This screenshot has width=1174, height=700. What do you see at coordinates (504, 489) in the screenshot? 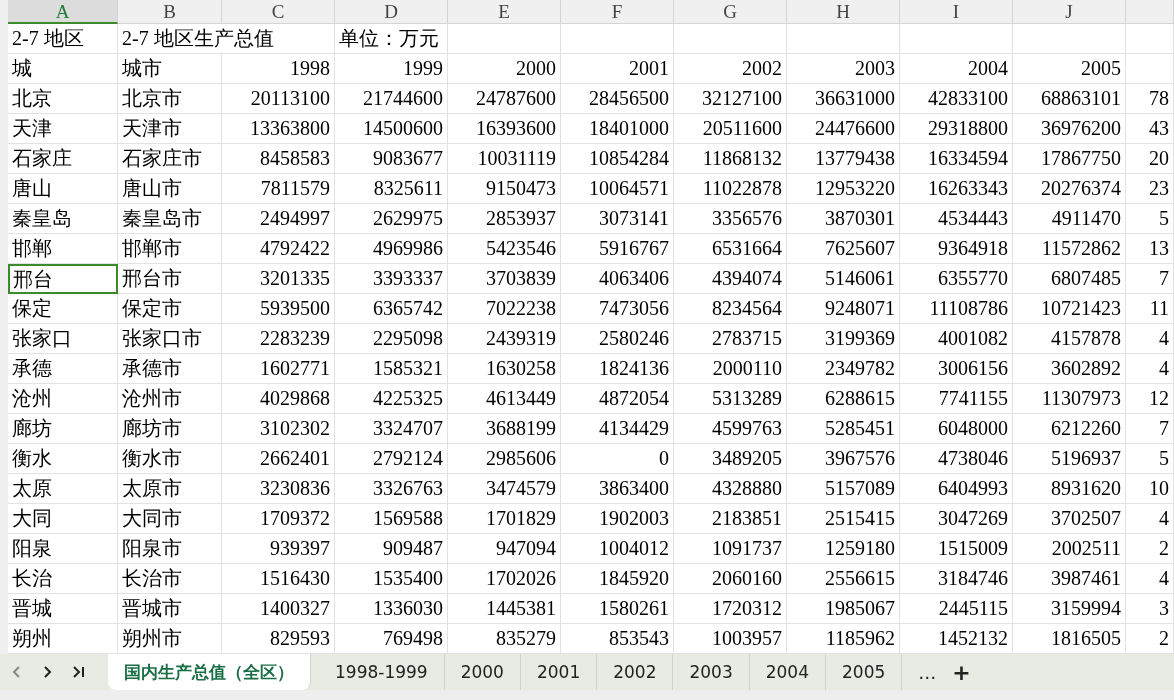
I see `table-cell: 3474579` at bounding box center [504, 489].